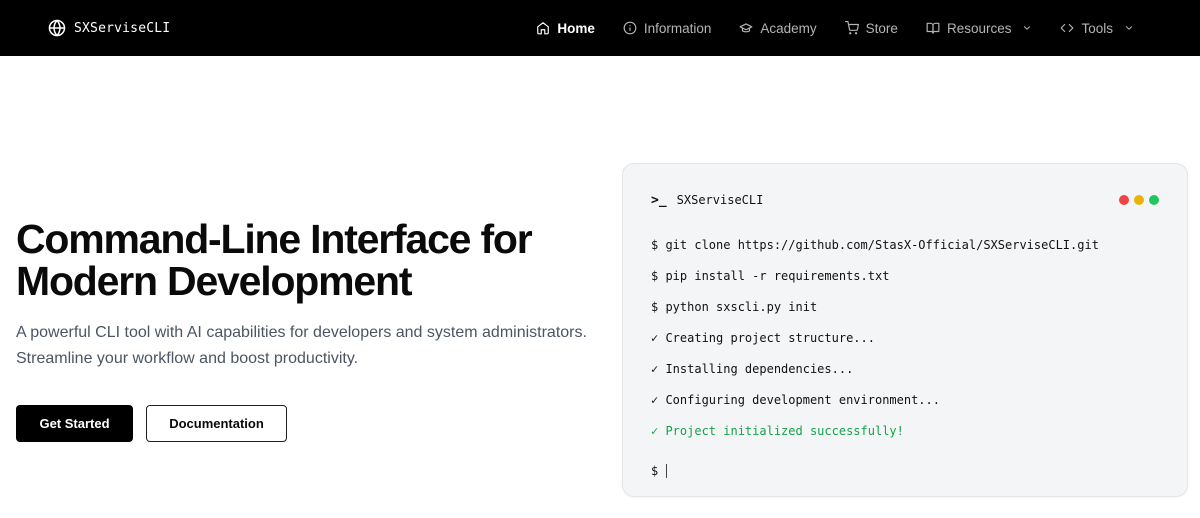 This screenshot has width=1200, height=518. I want to click on nav-label-tools: Tools, so click(1097, 28).